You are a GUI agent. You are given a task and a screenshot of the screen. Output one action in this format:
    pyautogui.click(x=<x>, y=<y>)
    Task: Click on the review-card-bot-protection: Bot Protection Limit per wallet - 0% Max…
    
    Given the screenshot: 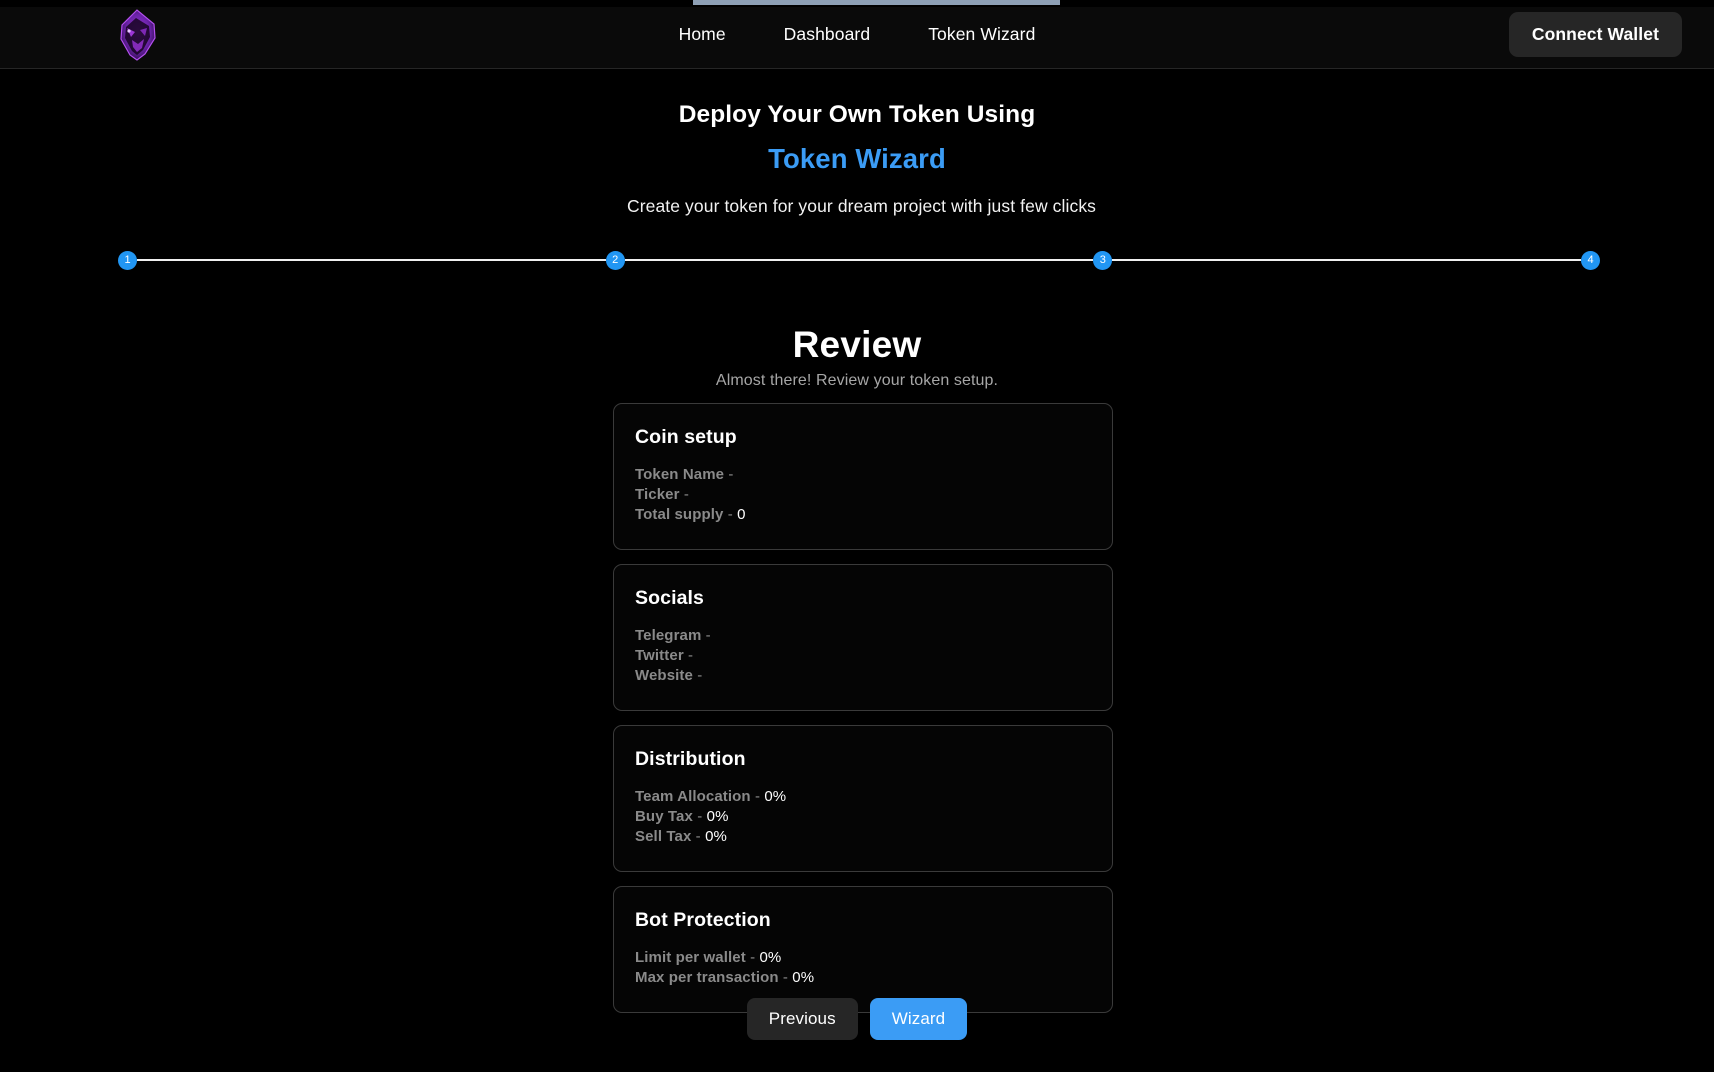 What is the action you would take?
    pyautogui.click(x=863, y=949)
    